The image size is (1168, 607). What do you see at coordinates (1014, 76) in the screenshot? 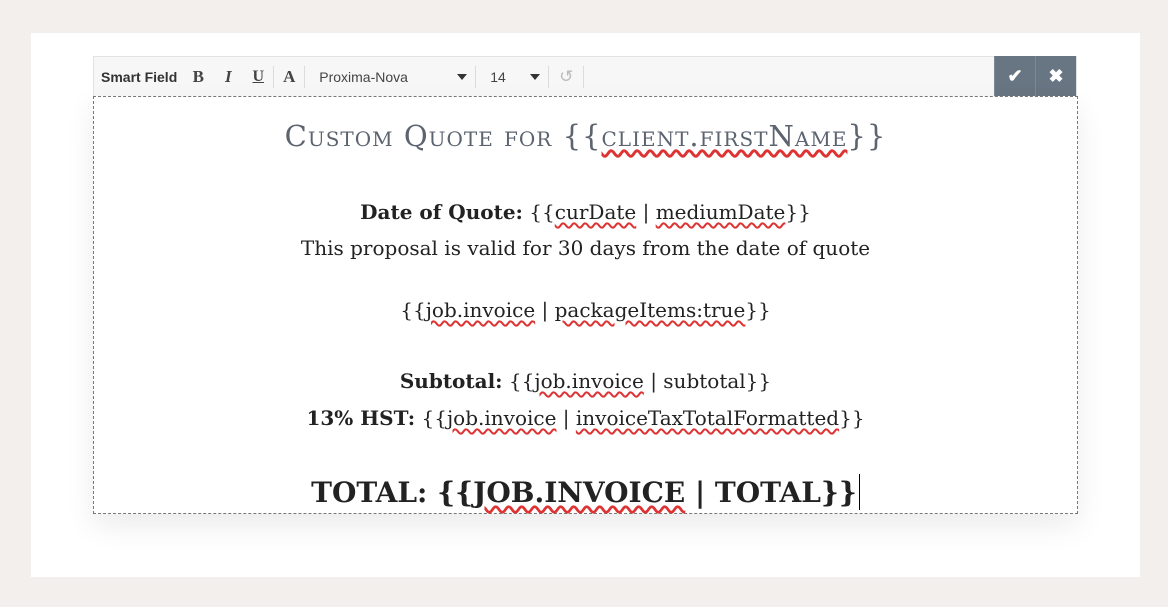
I see `check-icon: ✔` at bounding box center [1014, 76].